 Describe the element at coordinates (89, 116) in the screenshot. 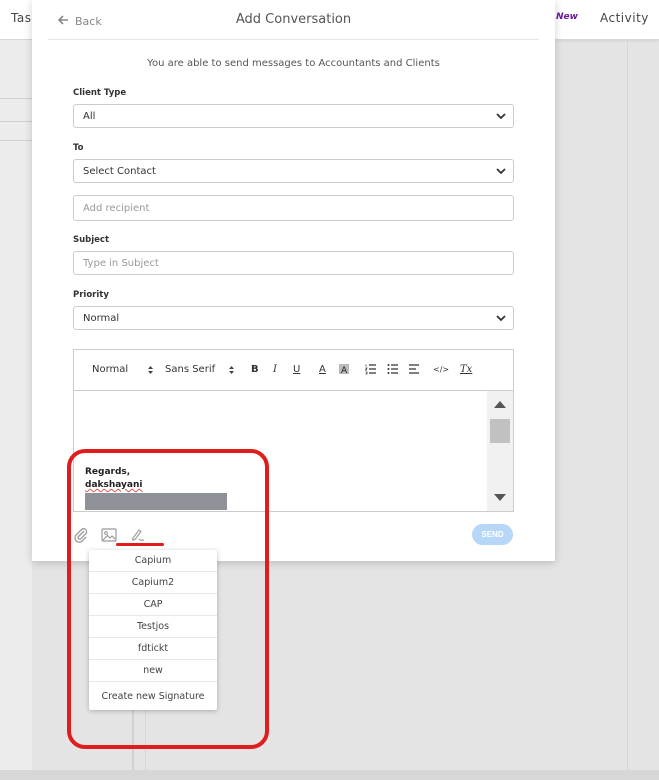

I see `client-type-value: All` at that location.